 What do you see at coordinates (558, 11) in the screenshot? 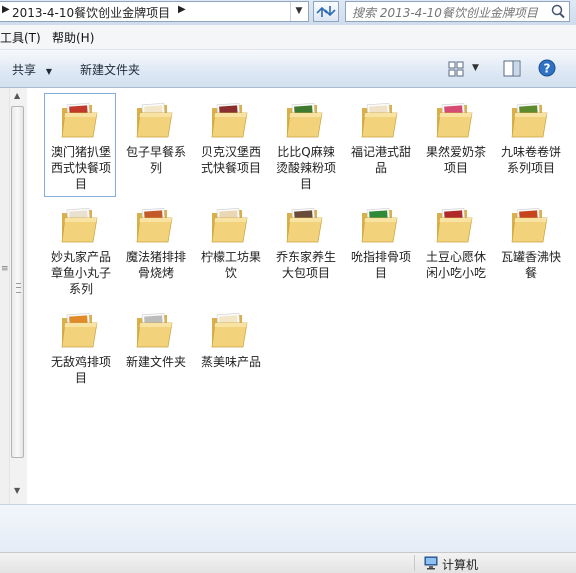
I see `search-icon` at bounding box center [558, 11].